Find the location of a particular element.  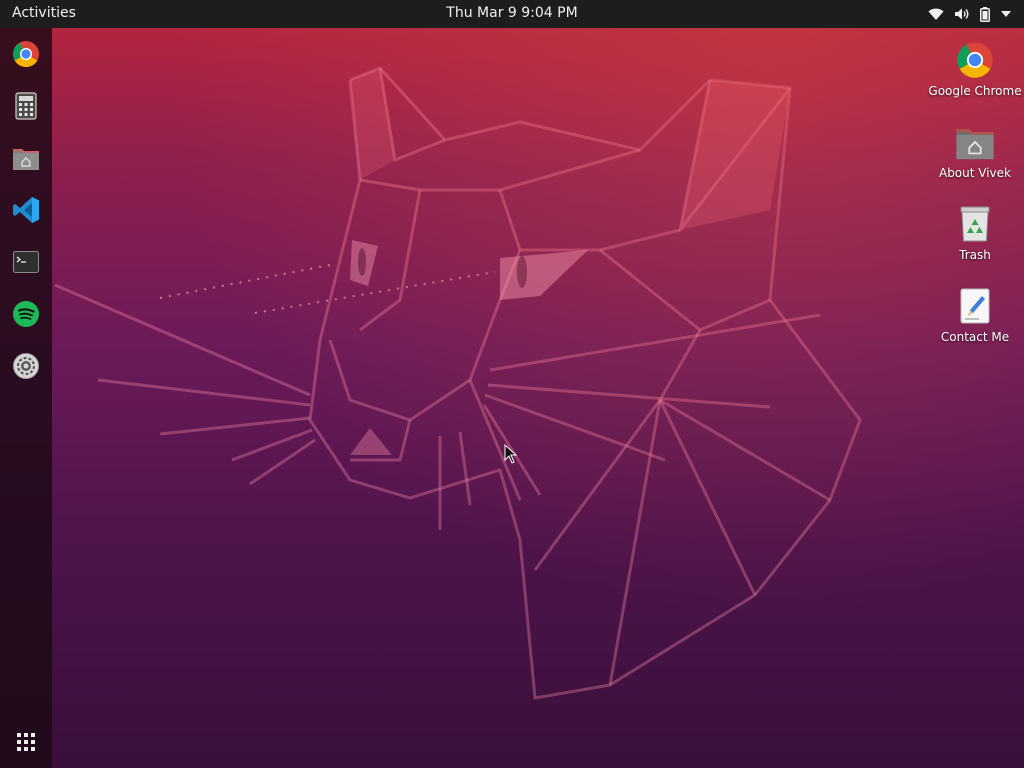

calculator-icon is located at coordinates (26, 106).